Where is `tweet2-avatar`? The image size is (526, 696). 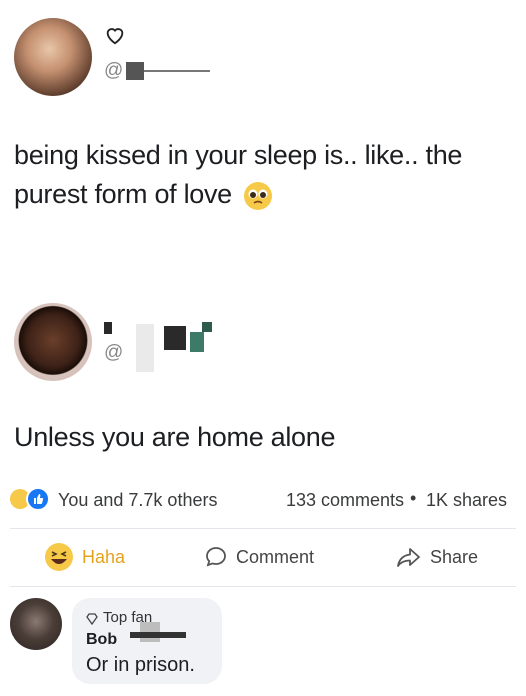
tweet2-avatar is located at coordinates (53, 342).